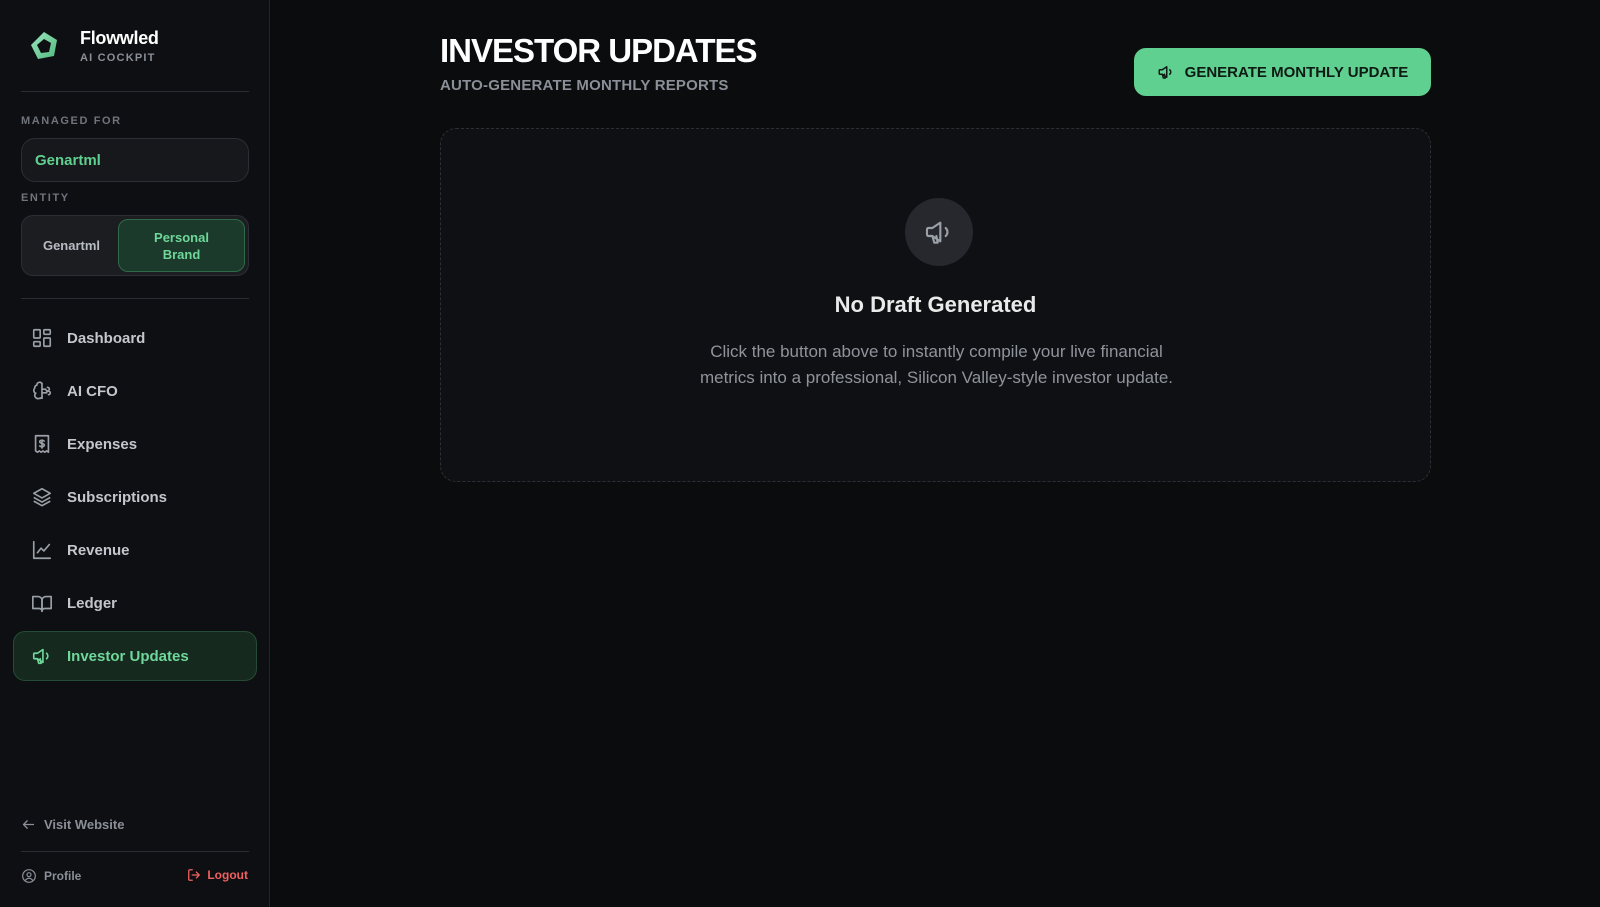 The width and height of the screenshot is (1600, 907). What do you see at coordinates (42, 390) in the screenshot?
I see `brain-icon` at bounding box center [42, 390].